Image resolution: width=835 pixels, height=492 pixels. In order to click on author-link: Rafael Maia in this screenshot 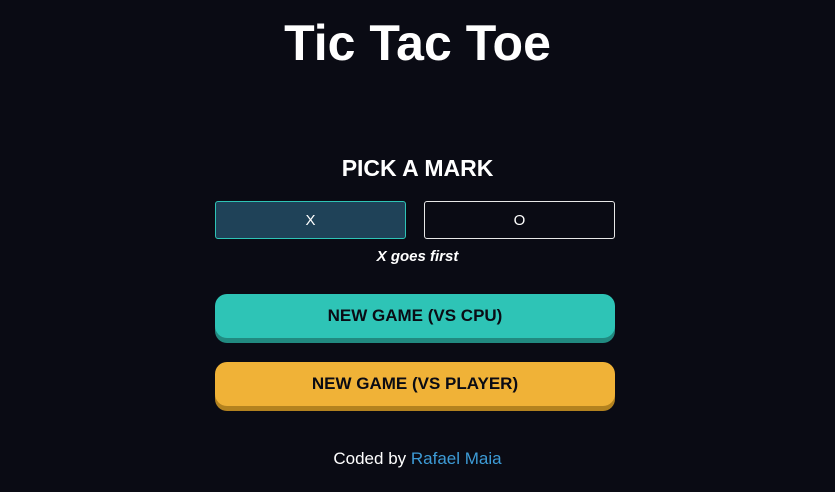, I will do `click(456, 458)`.